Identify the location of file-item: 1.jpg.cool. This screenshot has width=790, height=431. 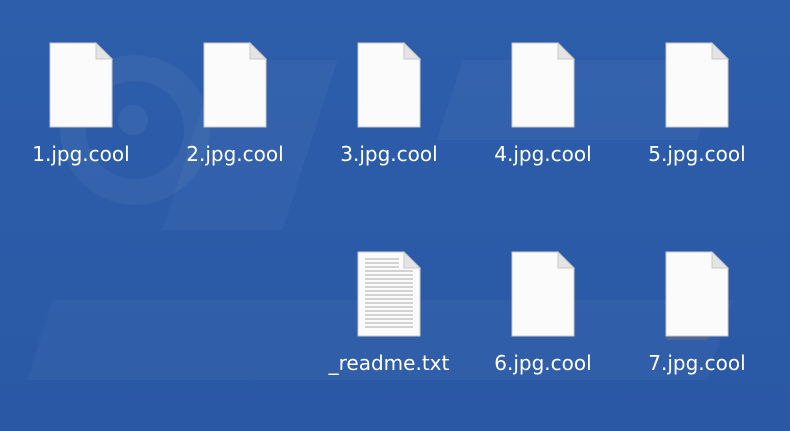
(81, 114).